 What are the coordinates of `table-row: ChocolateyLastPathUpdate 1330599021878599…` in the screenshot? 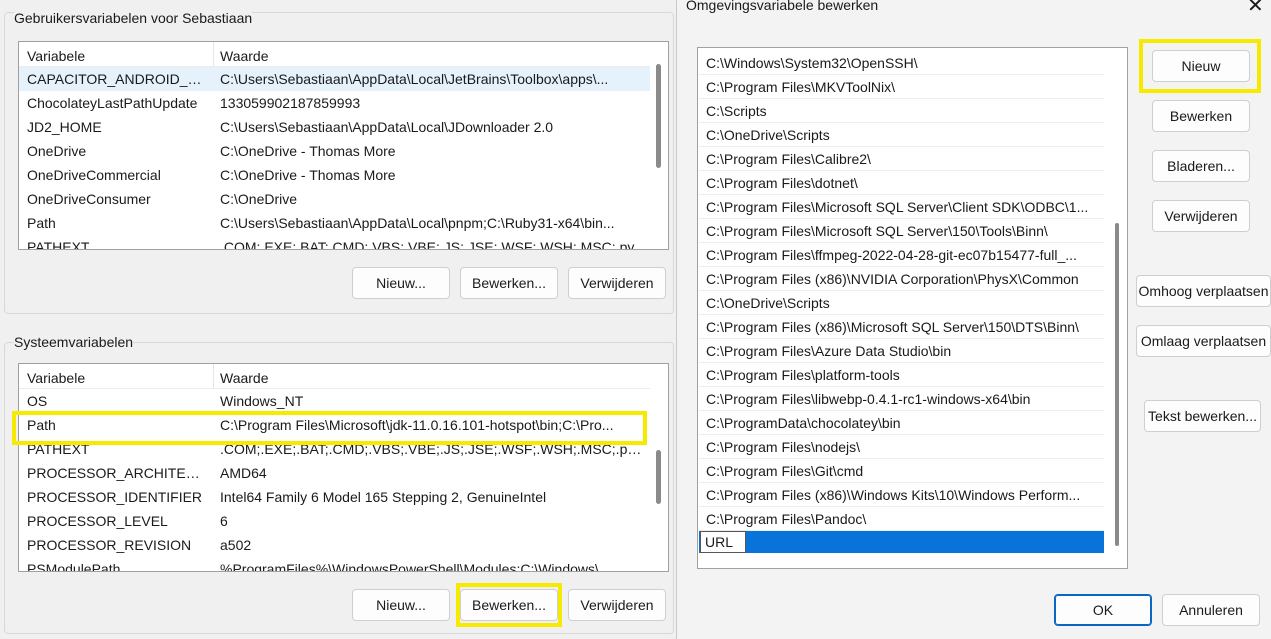 It's located at (334, 103).